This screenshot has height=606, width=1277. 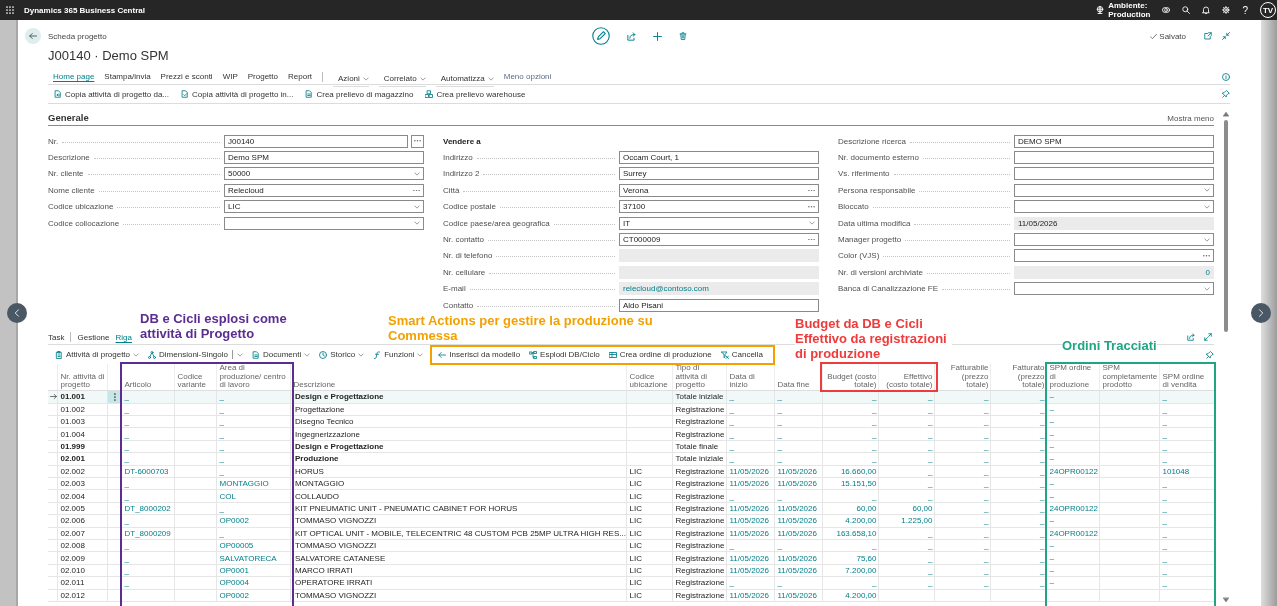 I want to click on pop-out-icon, so click(x=1208, y=36).